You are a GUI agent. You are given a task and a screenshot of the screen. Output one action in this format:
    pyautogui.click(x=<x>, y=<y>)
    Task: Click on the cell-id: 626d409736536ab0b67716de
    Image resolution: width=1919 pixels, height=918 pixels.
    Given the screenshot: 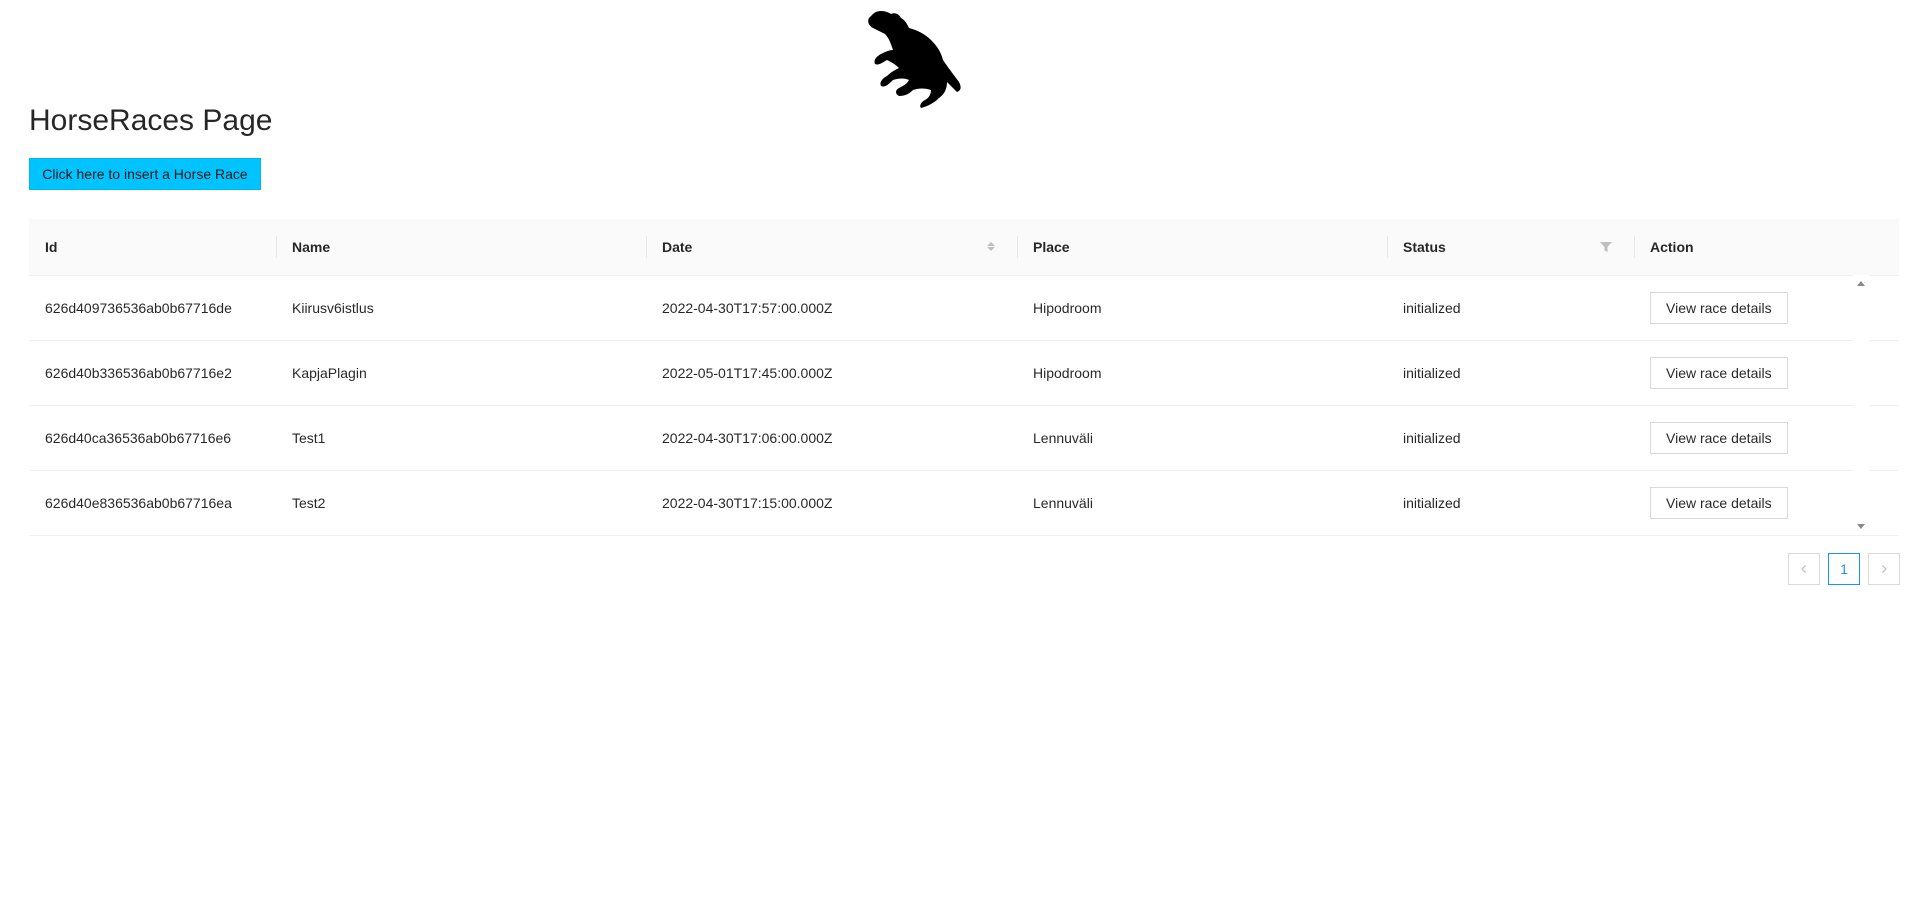 What is the action you would take?
    pyautogui.click(x=152, y=308)
    